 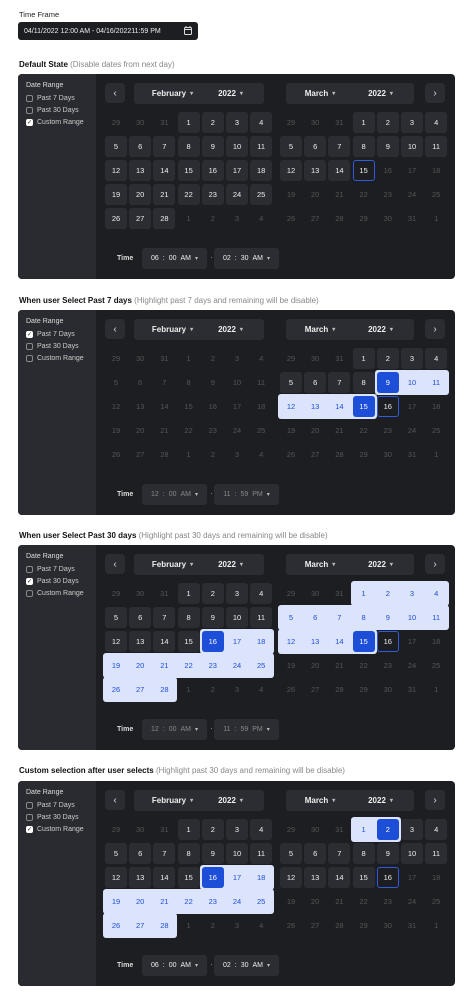 I want to click on end-time-select: 02:30 AM ▾, so click(x=246, y=258).